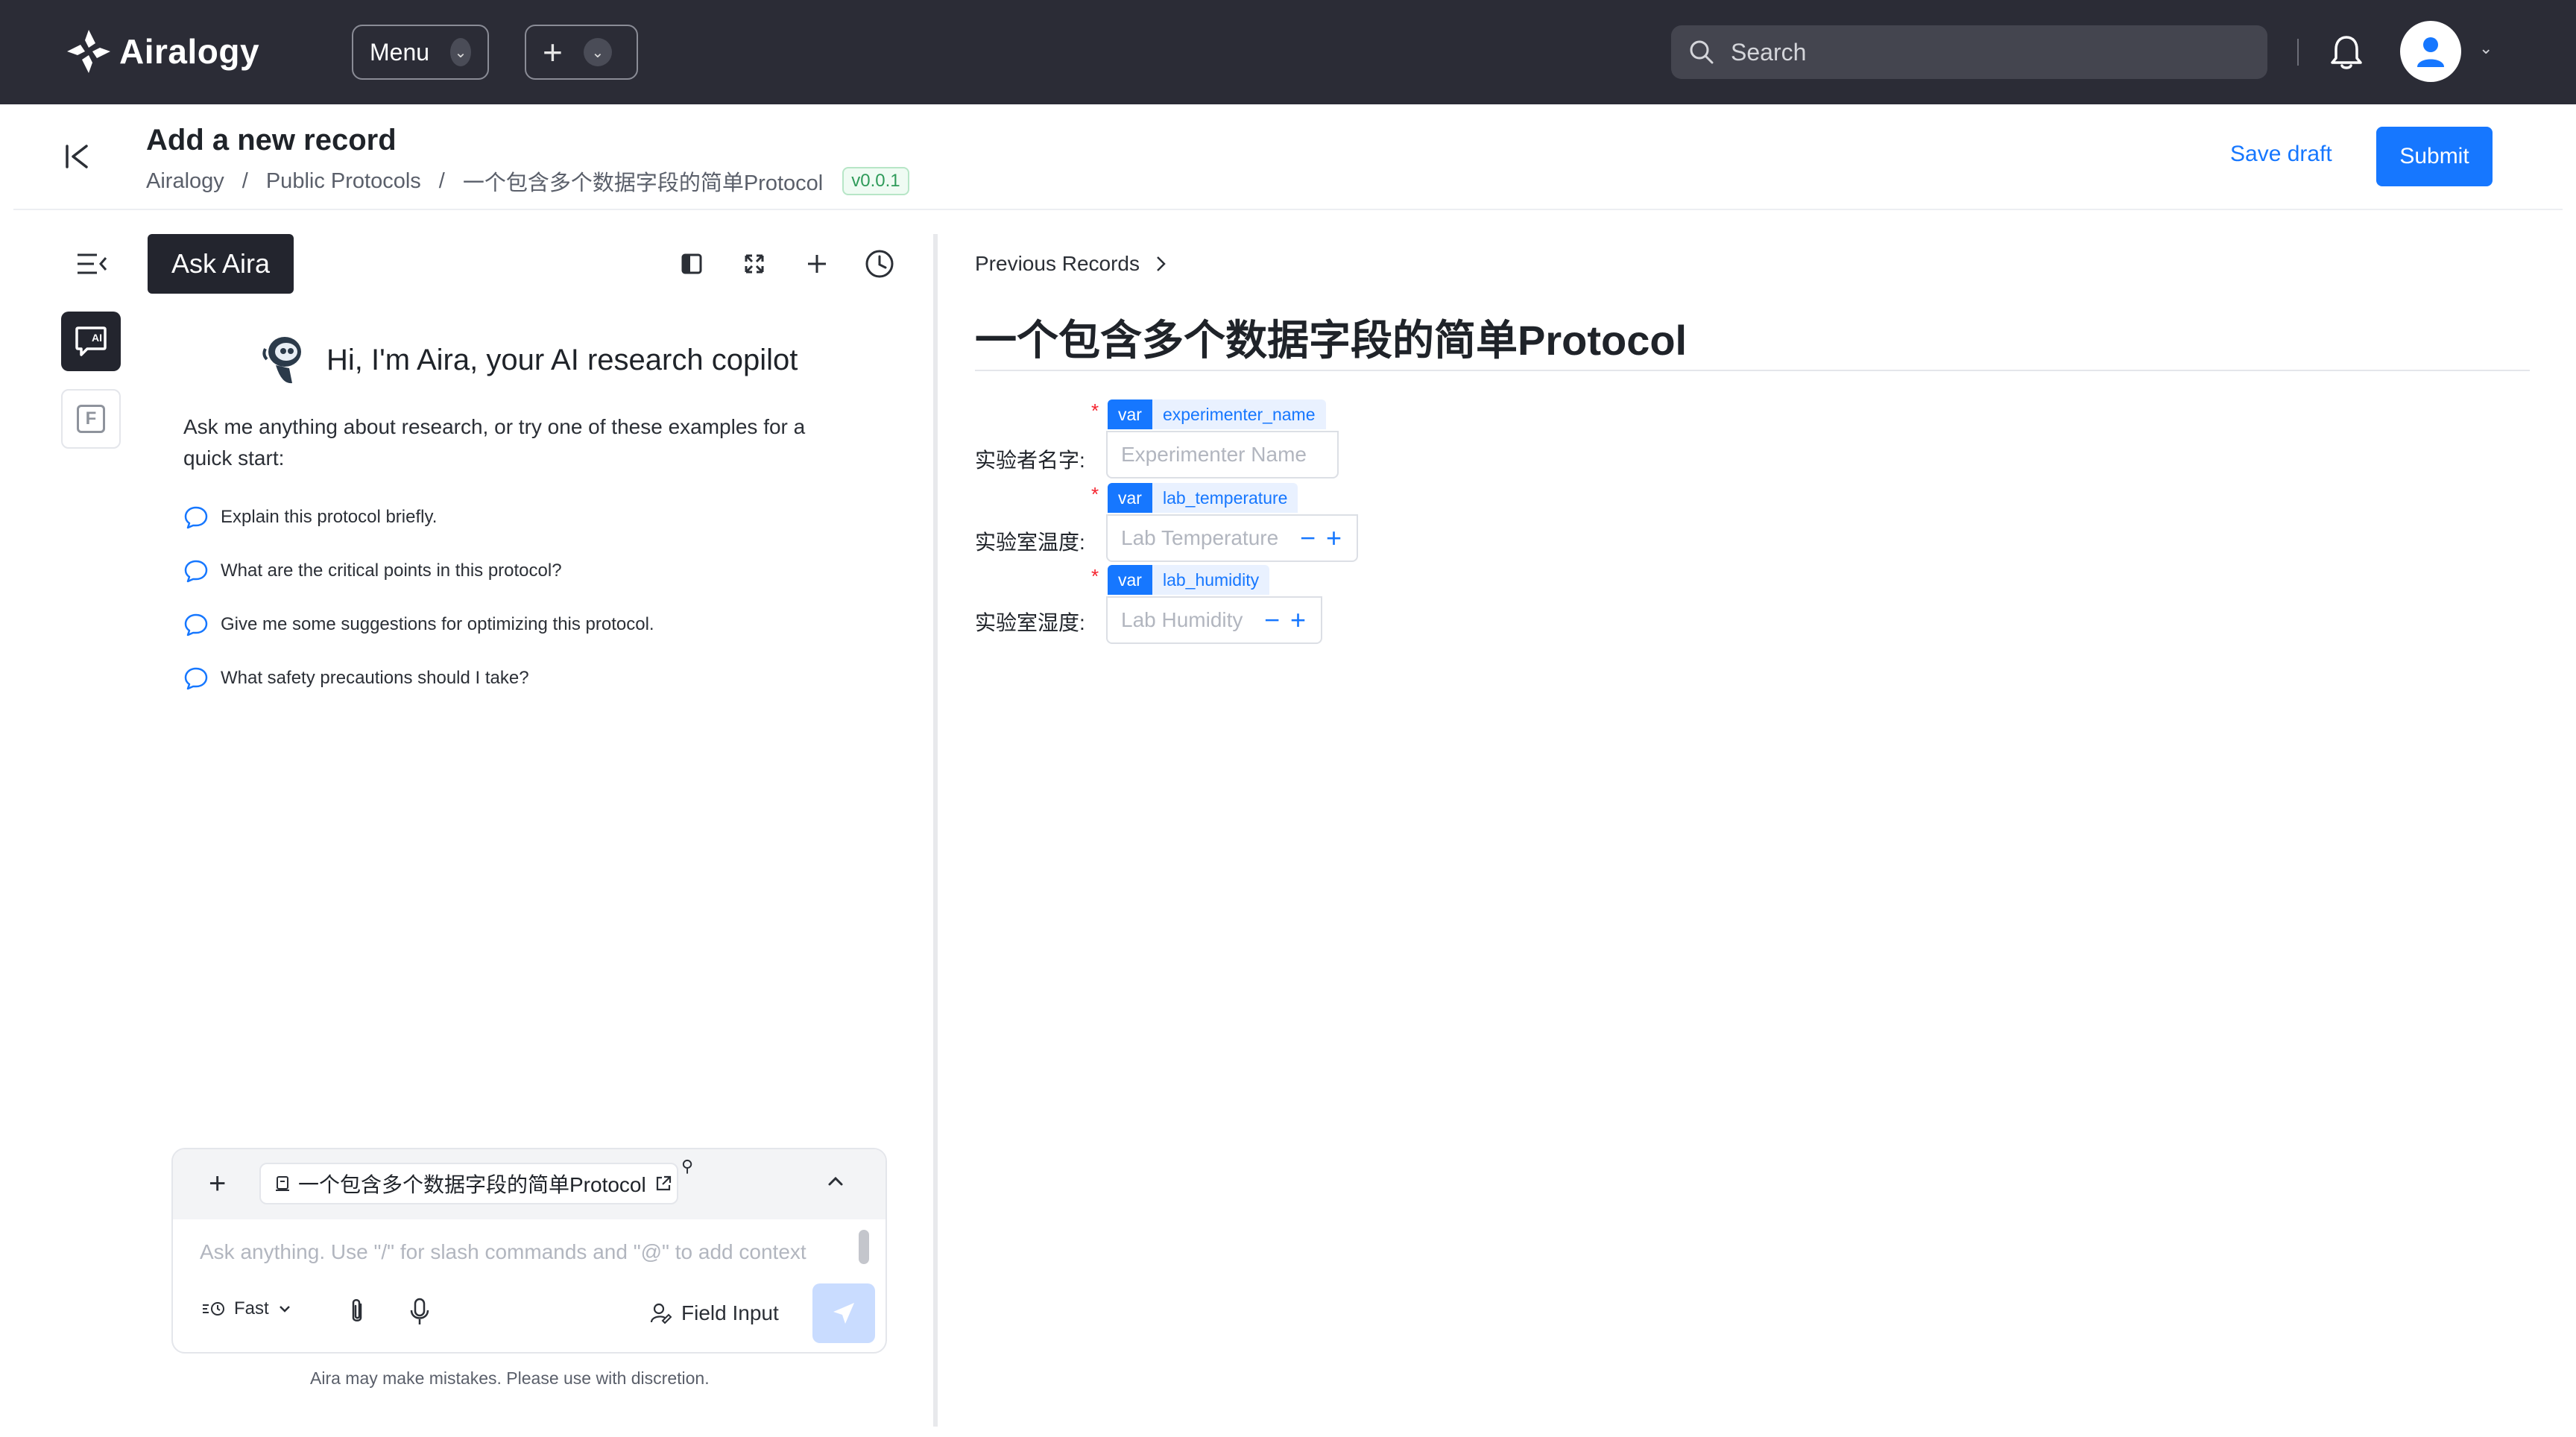 The height and width of the screenshot is (1437, 2576). What do you see at coordinates (247, 1308) in the screenshot?
I see `speed-mode-select: Fast` at bounding box center [247, 1308].